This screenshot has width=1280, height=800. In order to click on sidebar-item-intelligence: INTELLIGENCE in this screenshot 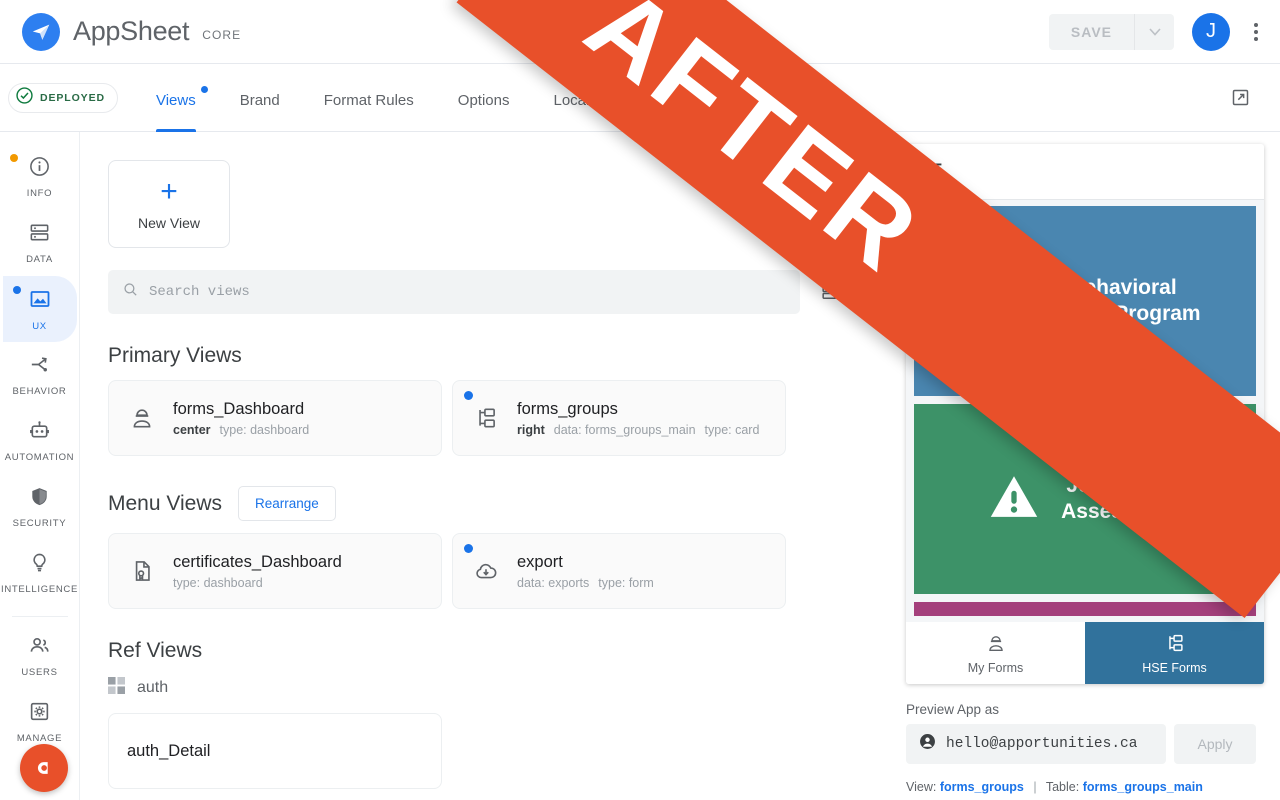, I will do `click(40, 573)`.